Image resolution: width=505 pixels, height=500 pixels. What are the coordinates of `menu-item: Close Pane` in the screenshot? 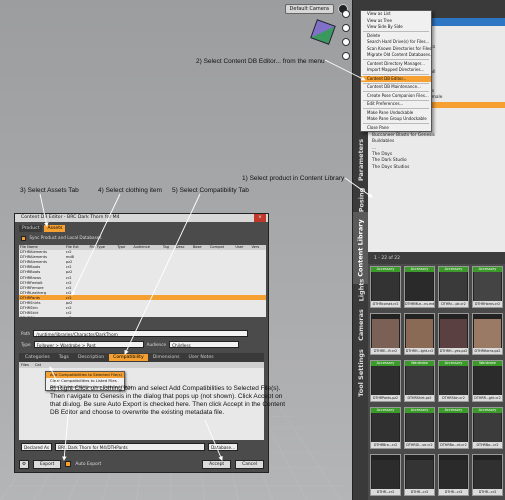 It's located at (396, 128).